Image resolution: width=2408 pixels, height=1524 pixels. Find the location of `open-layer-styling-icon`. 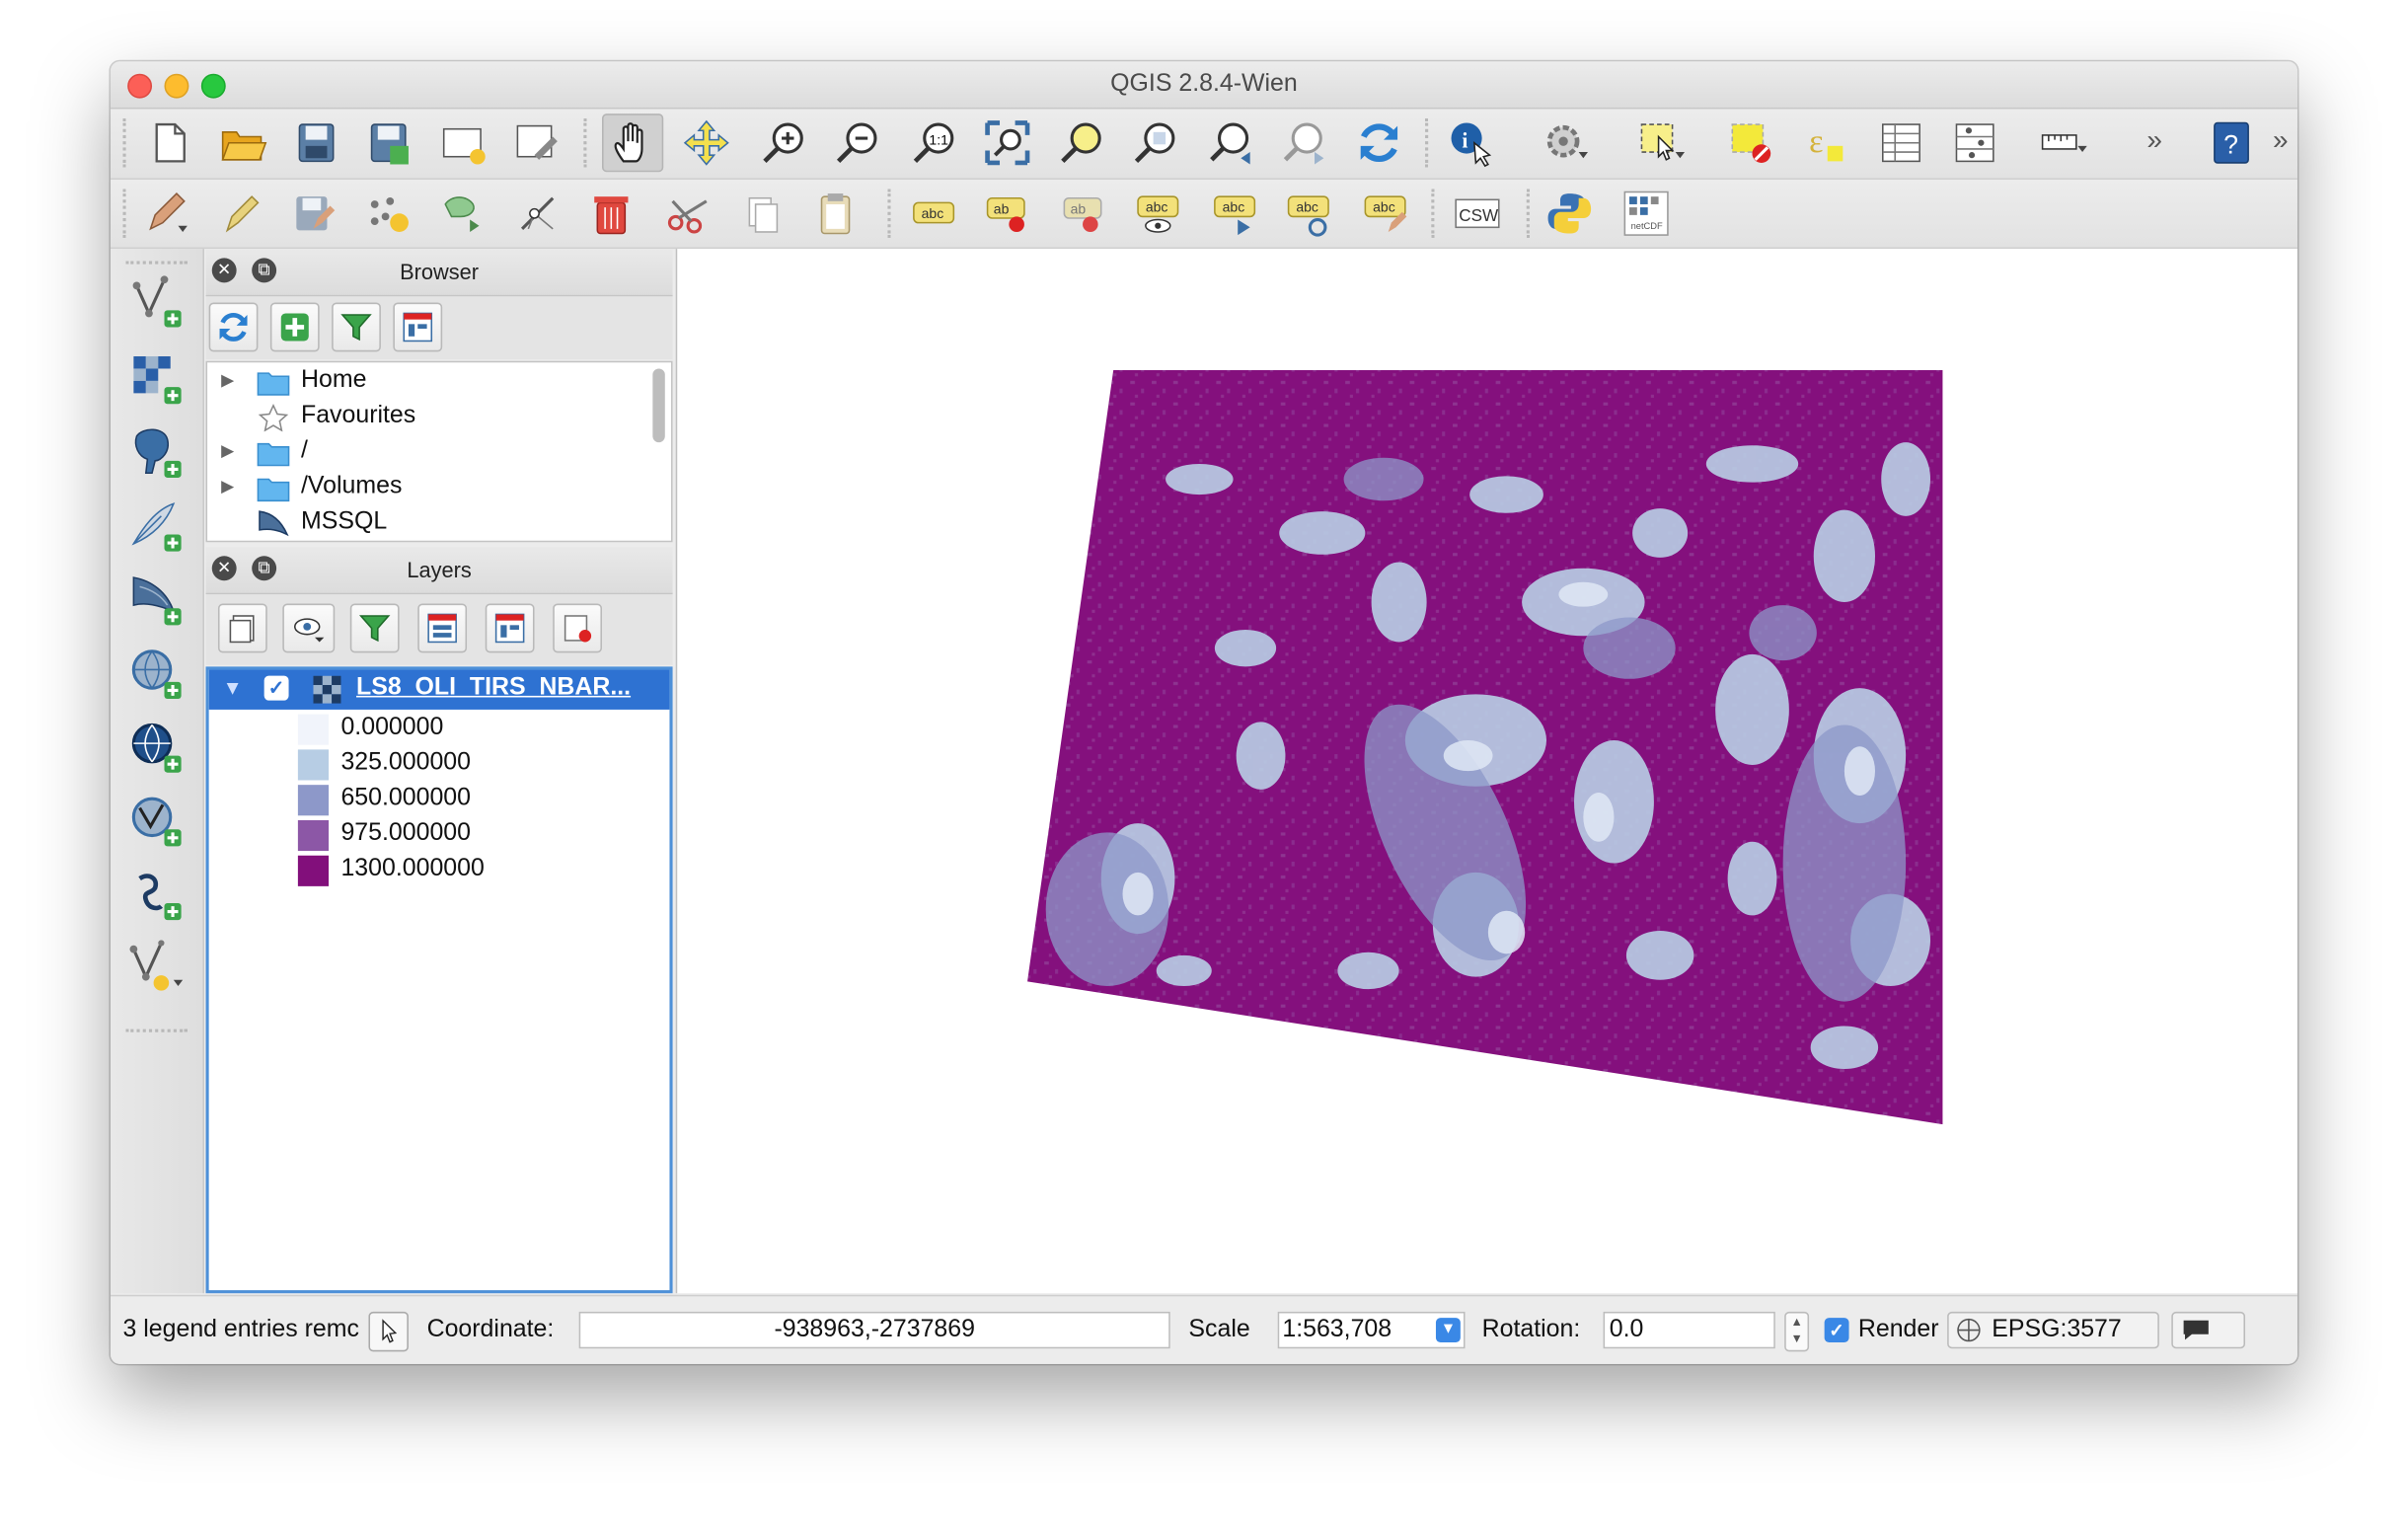

open-layer-styling-icon is located at coordinates (242, 628).